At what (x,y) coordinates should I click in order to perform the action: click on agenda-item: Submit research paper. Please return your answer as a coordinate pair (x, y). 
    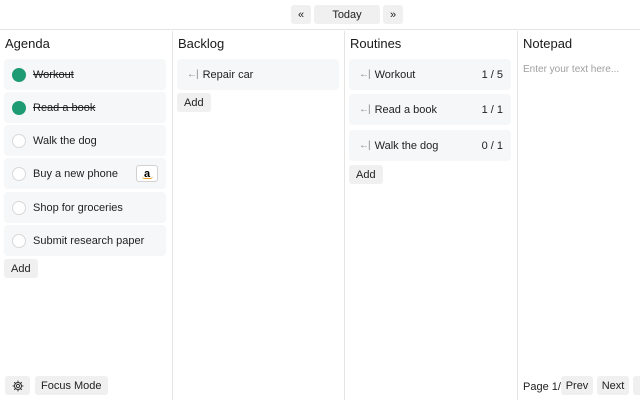
    Looking at the image, I should click on (85, 240).